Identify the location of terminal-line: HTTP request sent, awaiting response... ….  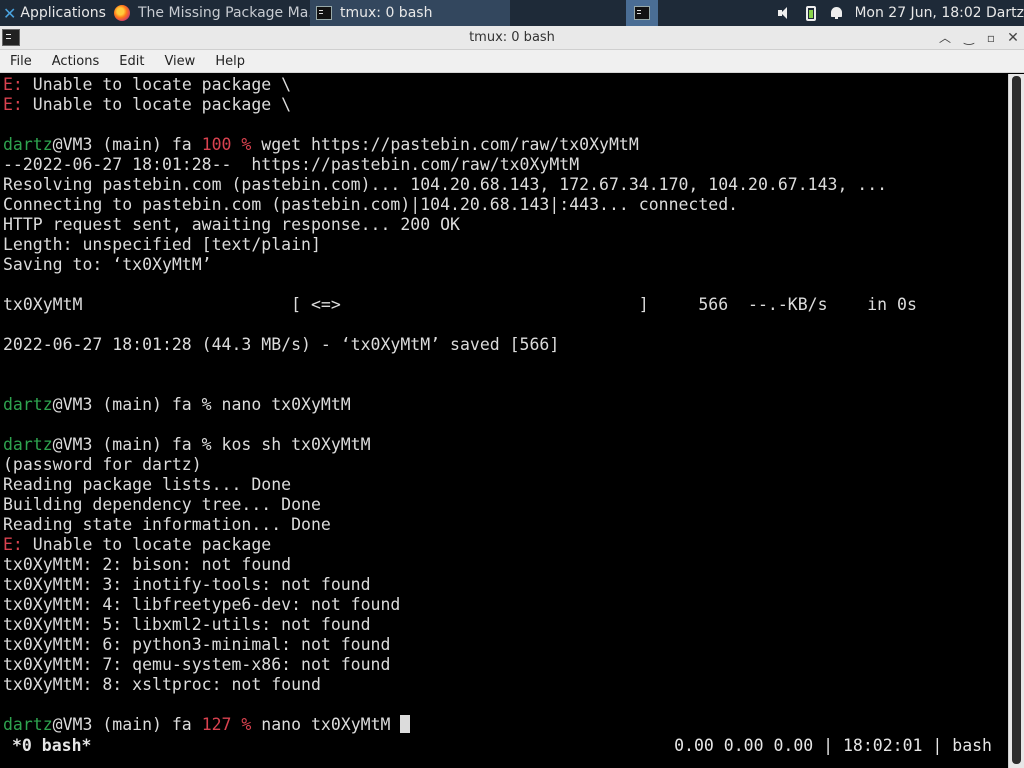
(231, 224).